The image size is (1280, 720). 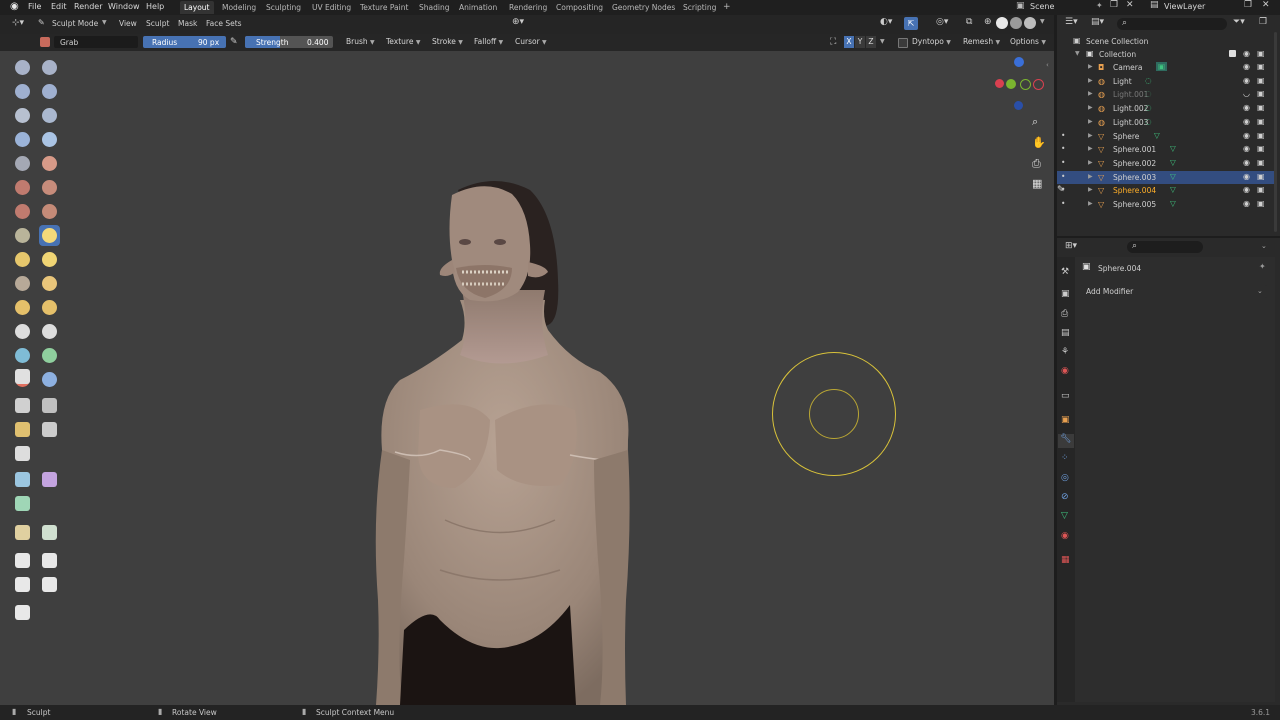 What do you see at coordinates (1065, 396) in the screenshot?
I see `collection-tab-icon: ▭` at bounding box center [1065, 396].